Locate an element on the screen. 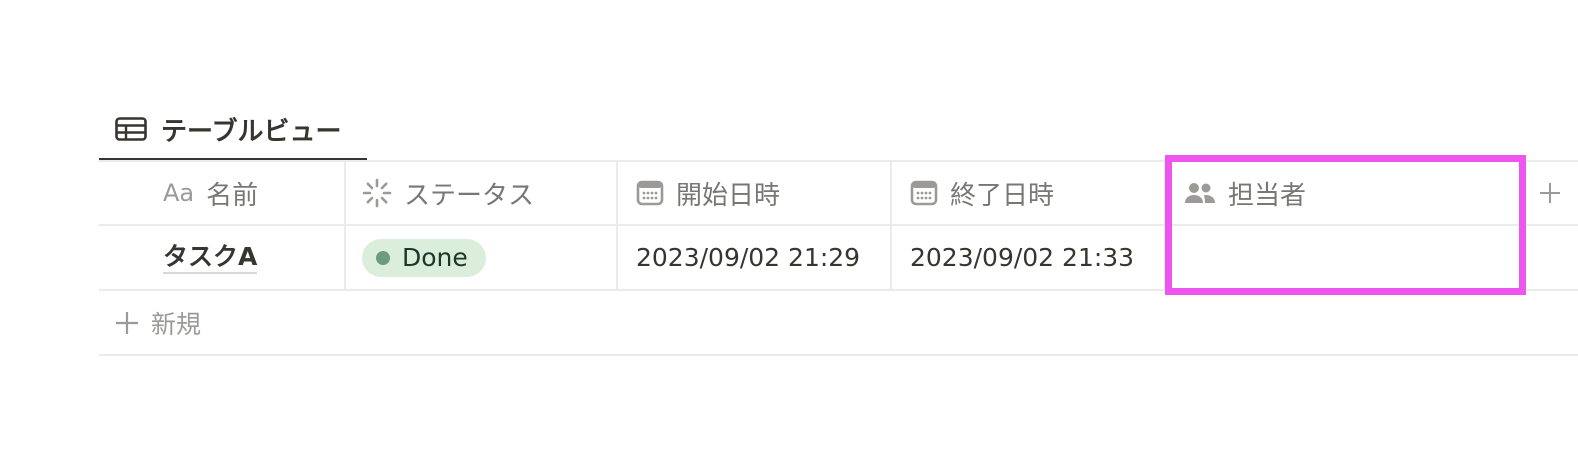 Image resolution: width=1578 pixels, height=450 pixels. column-header-end-label: 終了日時 is located at coordinates (1002, 195).